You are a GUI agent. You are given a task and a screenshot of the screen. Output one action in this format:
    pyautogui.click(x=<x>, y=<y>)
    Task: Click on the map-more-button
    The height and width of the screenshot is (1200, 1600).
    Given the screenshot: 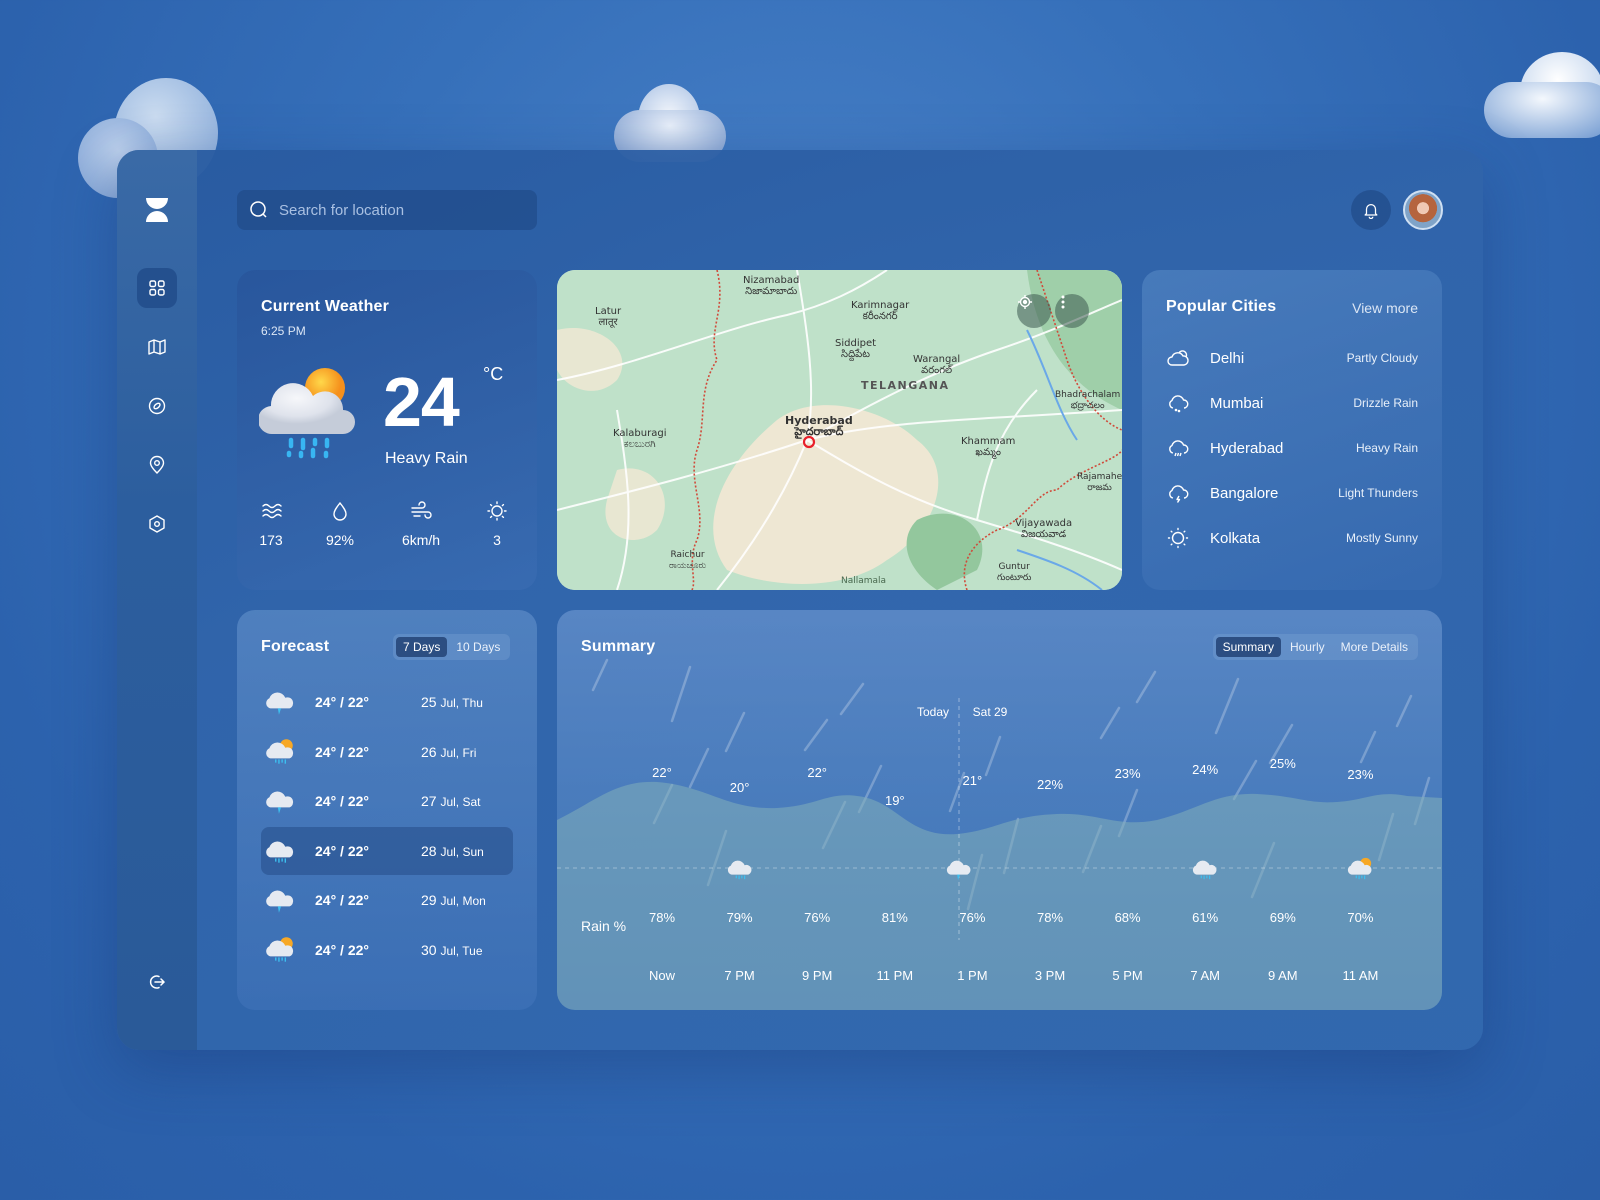 What is the action you would take?
    pyautogui.click(x=1072, y=311)
    